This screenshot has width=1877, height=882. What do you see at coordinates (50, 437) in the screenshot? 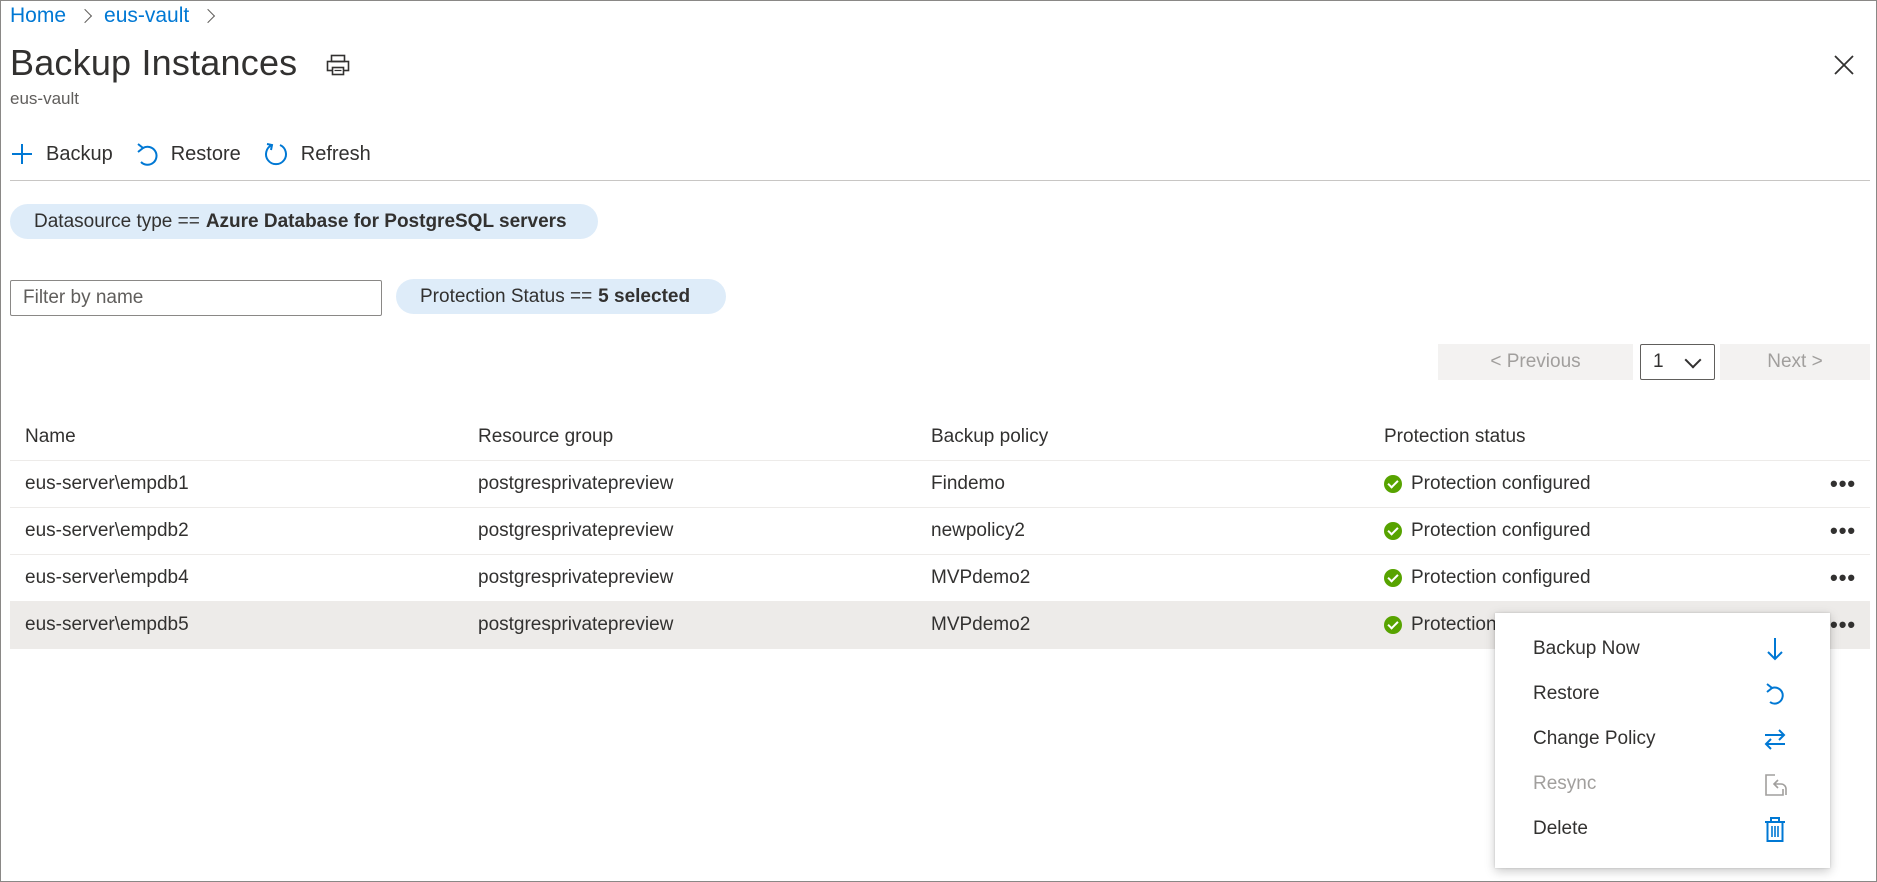
I see `column-header-name: Name` at bounding box center [50, 437].